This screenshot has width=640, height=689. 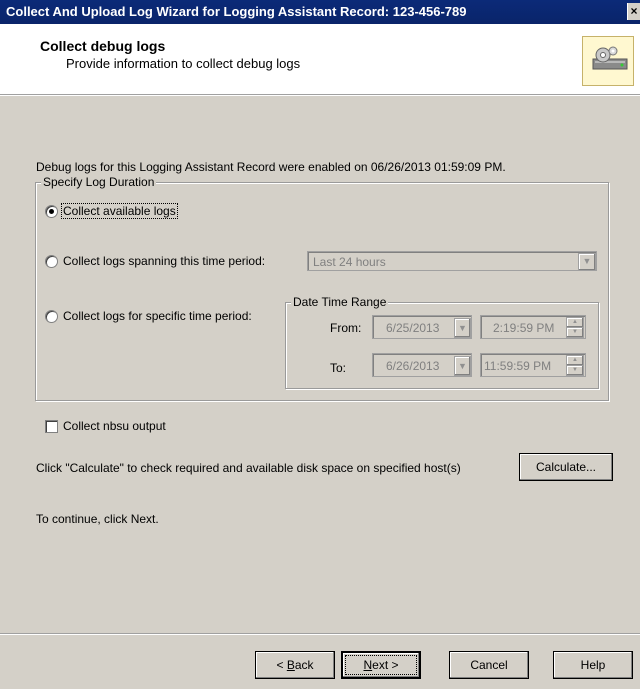 What do you see at coordinates (295, 665) in the screenshot?
I see `back-button: < Back` at bounding box center [295, 665].